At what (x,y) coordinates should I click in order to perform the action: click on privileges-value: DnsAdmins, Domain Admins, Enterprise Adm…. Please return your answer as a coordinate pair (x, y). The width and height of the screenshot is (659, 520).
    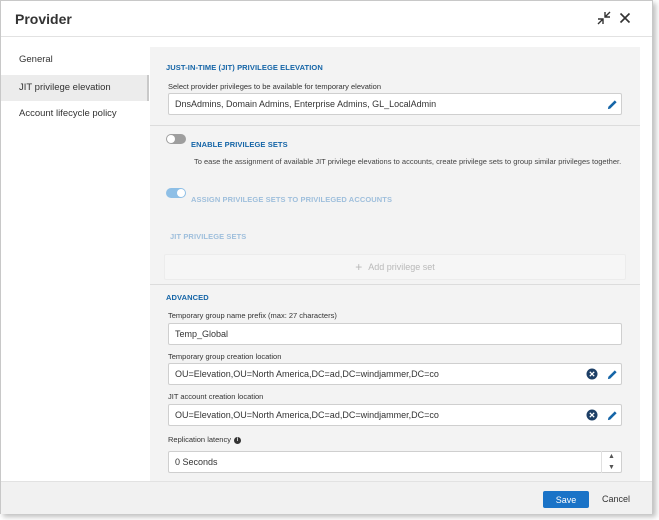
    Looking at the image, I should click on (306, 104).